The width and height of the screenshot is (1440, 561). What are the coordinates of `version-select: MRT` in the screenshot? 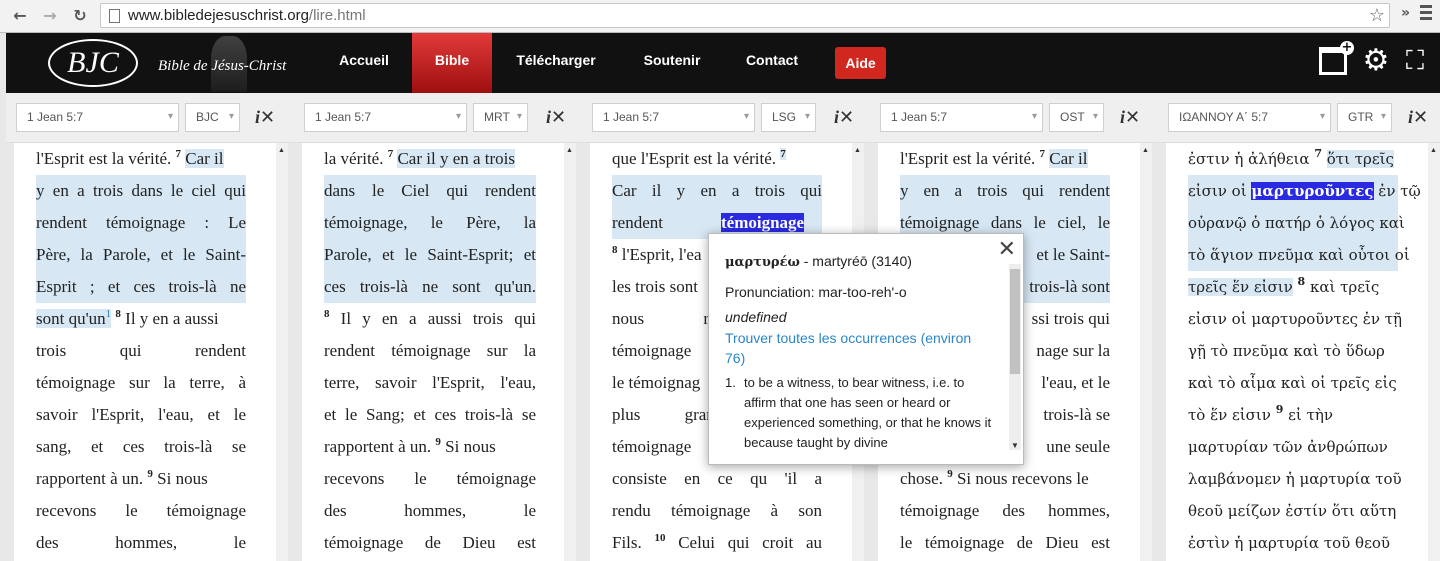 It's located at (500, 117).